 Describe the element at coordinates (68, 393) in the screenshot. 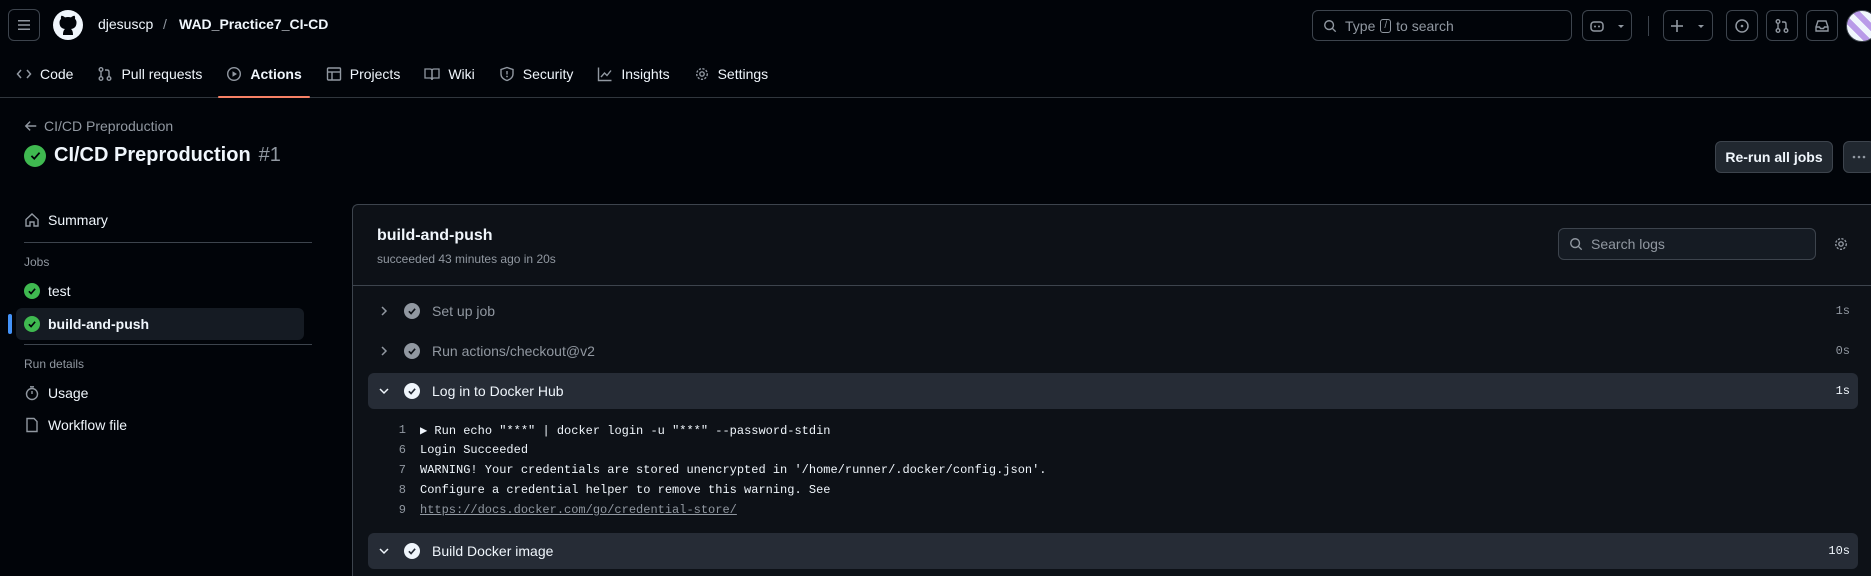

I see `sidebar-item-label: Usage` at that location.